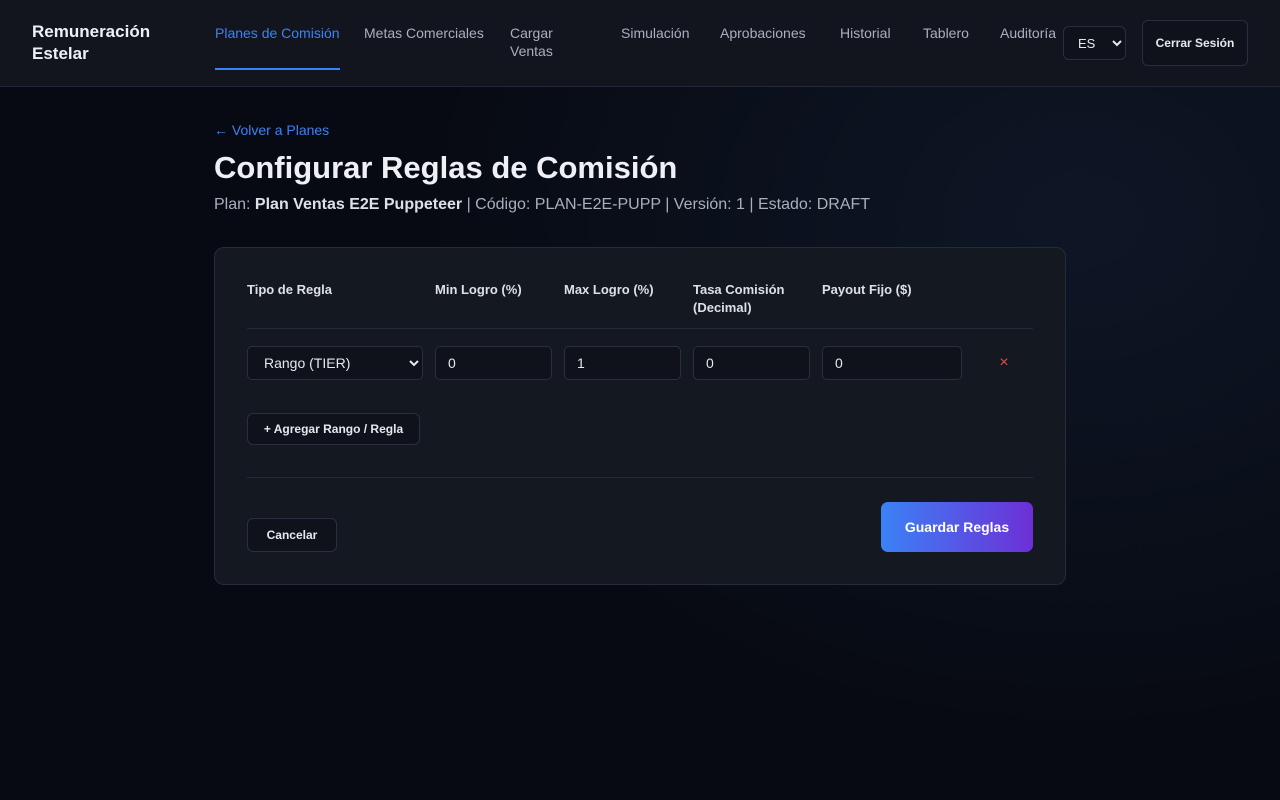 Image resolution: width=1280 pixels, height=800 pixels. I want to click on commission-rate-input, so click(751, 363).